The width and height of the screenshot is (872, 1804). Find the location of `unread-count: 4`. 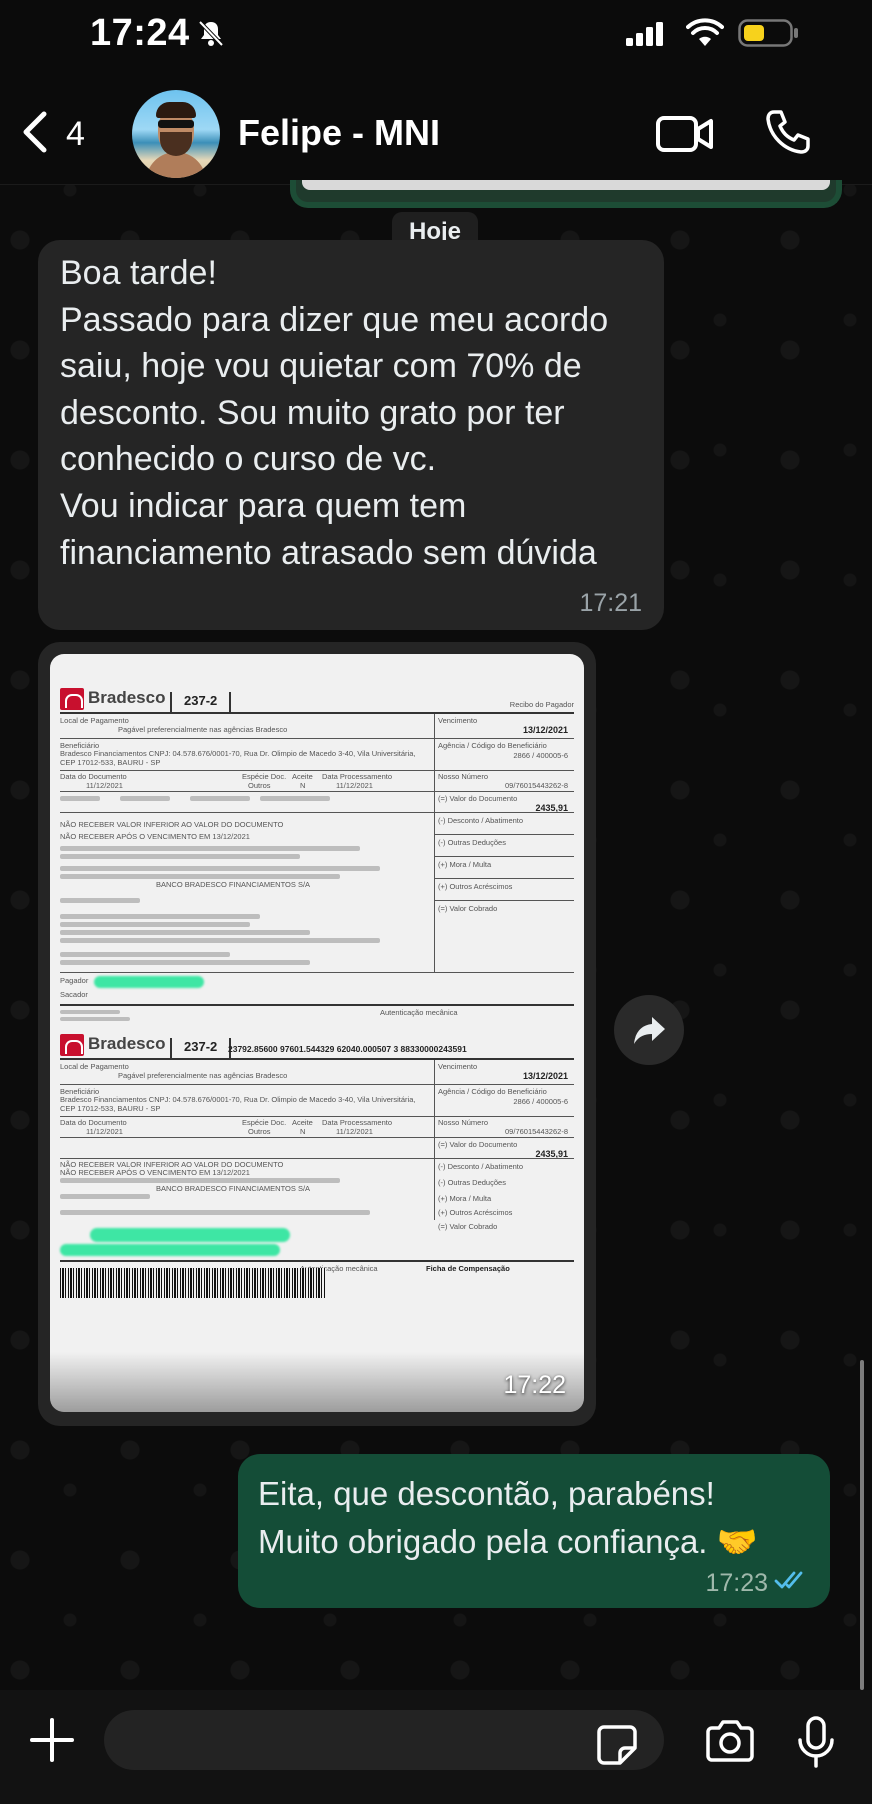

unread-count: 4 is located at coordinates (75, 134).